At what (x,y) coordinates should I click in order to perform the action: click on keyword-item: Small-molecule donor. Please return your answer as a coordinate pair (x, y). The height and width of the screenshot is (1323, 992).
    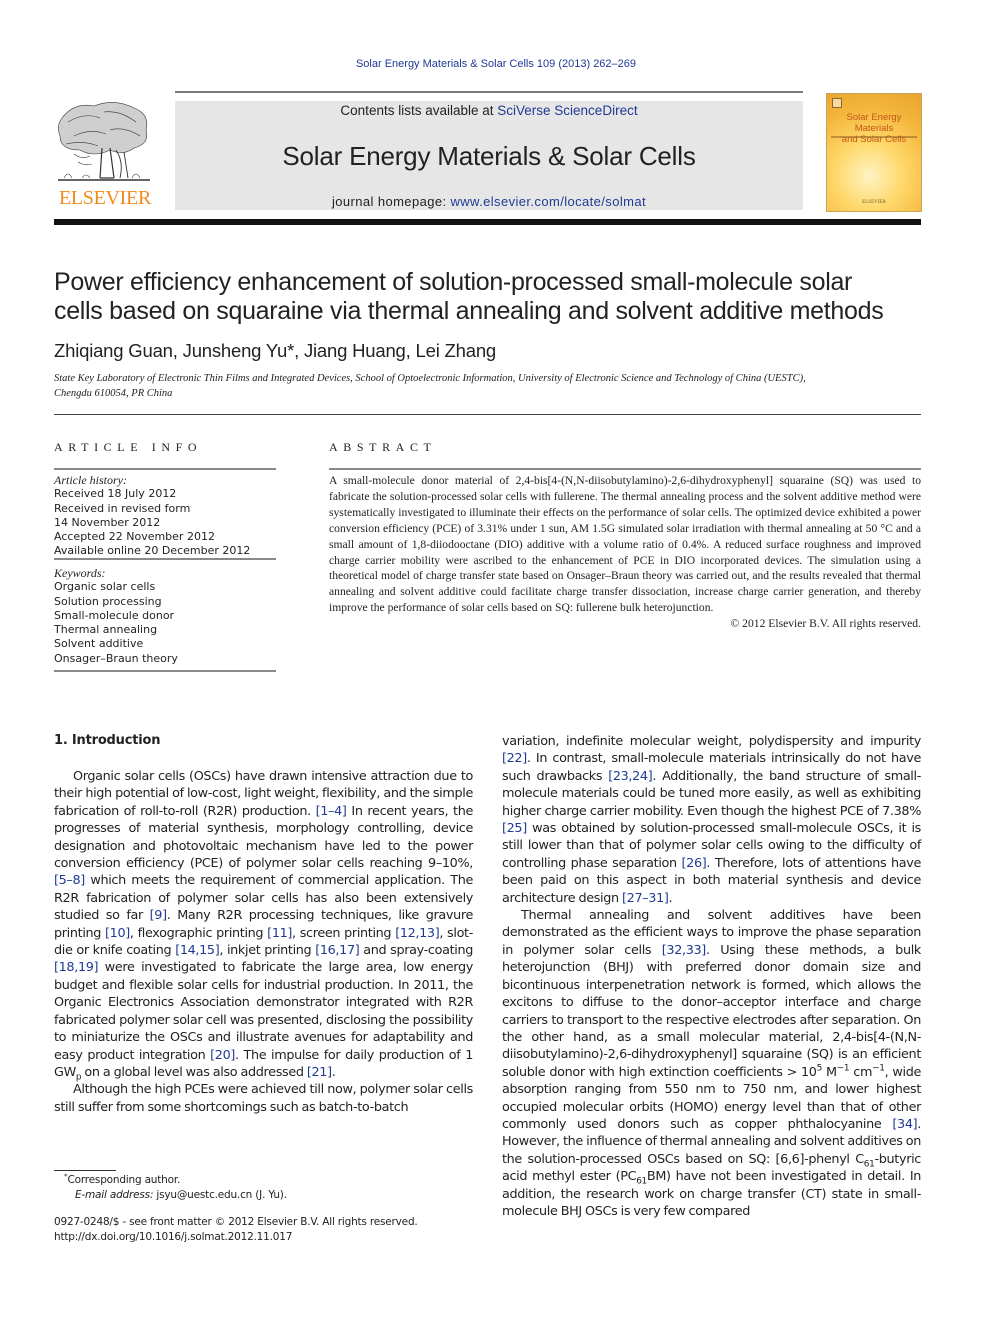
    Looking at the image, I should click on (114, 615).